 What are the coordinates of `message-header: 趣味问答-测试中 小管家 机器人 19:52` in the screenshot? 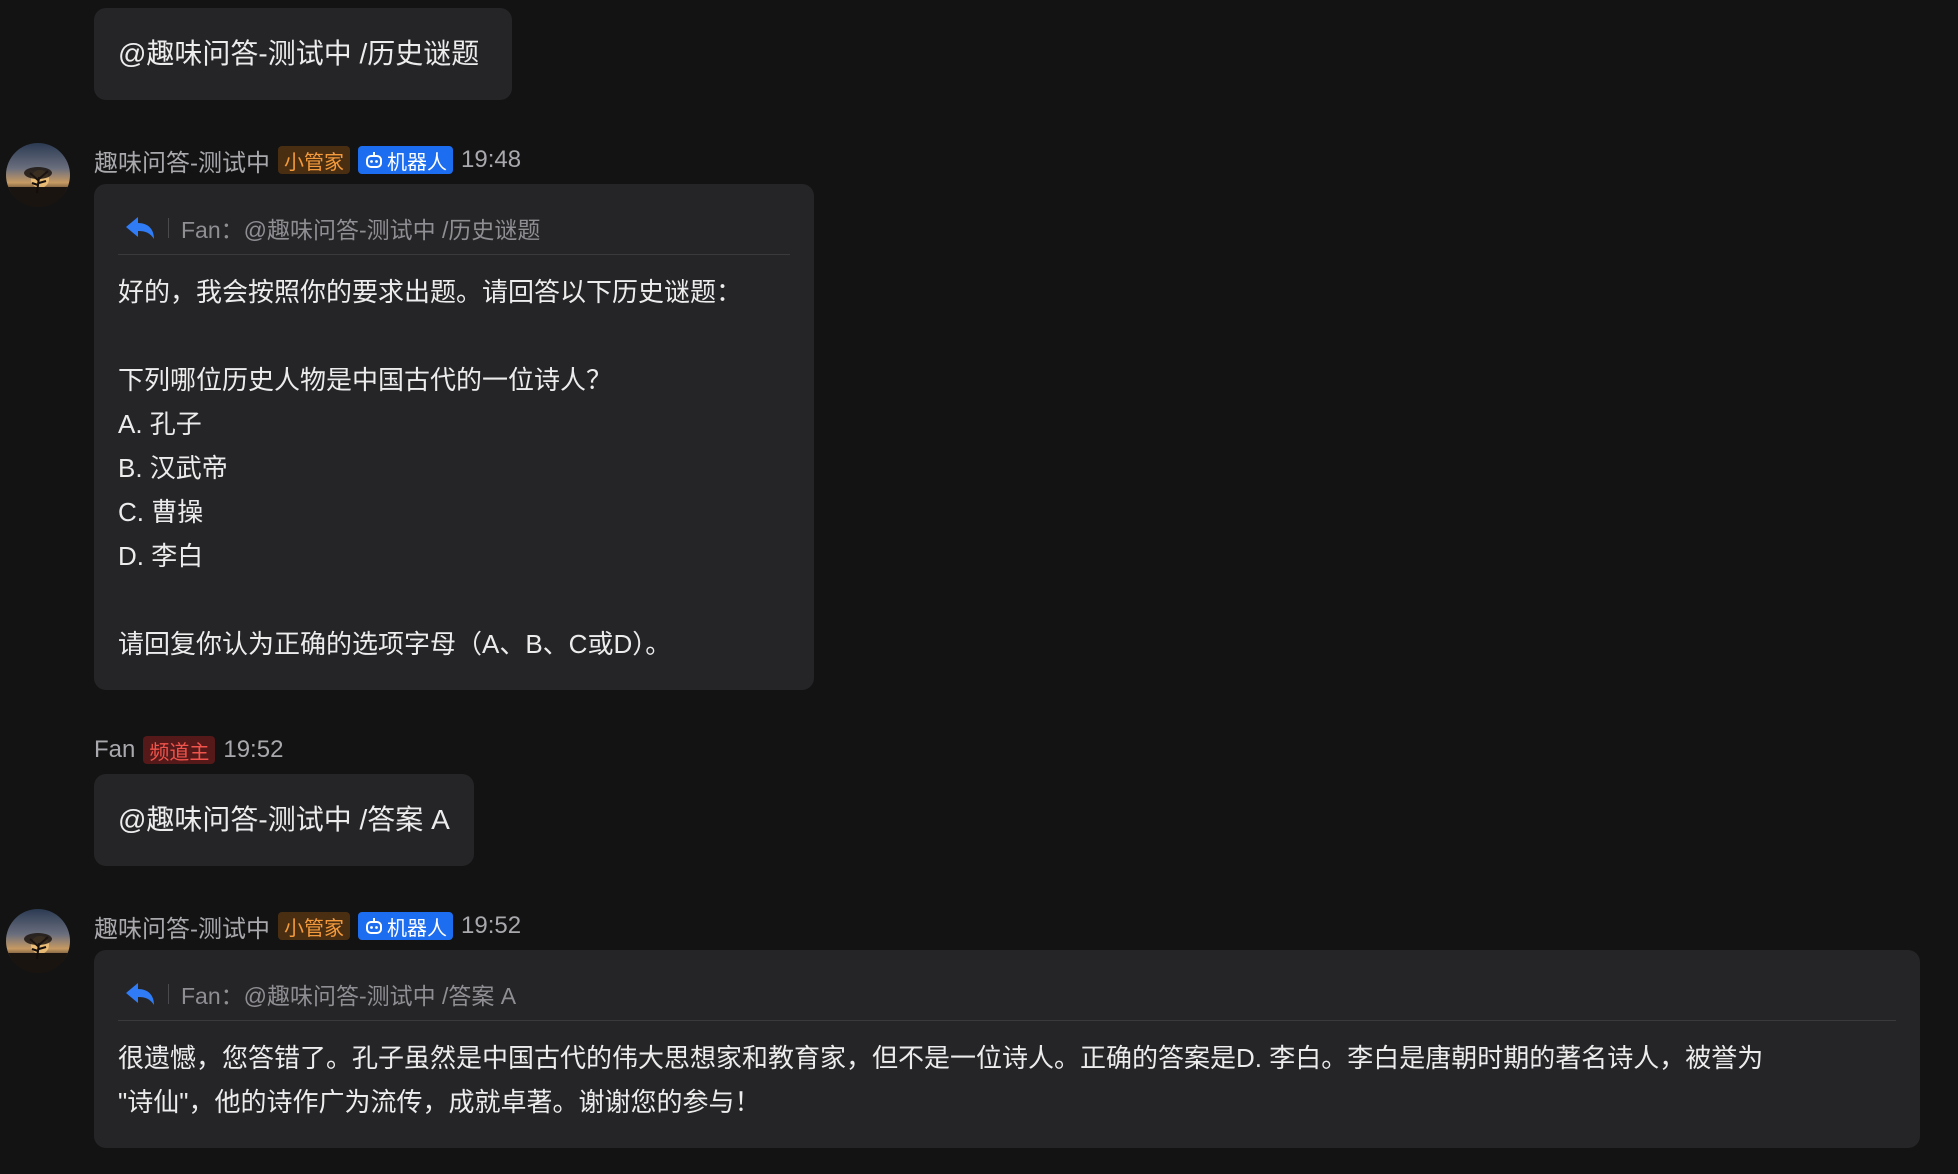 It's located at (307, 926).